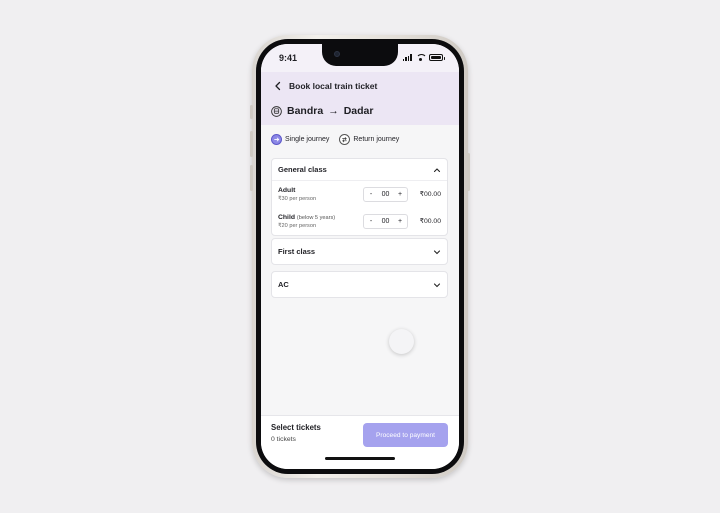 This screenshot has height=513, width=720. What do you see at coordinates (276, 139) in the screenshot?
I see `single-journey-icon` at bounding box center [276, 139].